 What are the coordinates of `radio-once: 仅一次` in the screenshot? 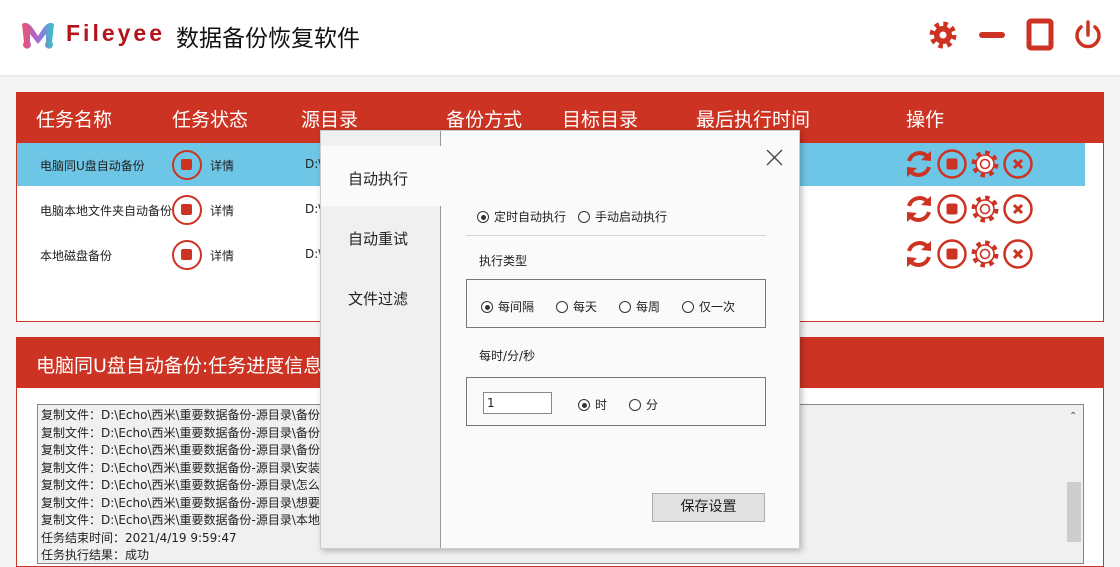 It's located at (708, 306).